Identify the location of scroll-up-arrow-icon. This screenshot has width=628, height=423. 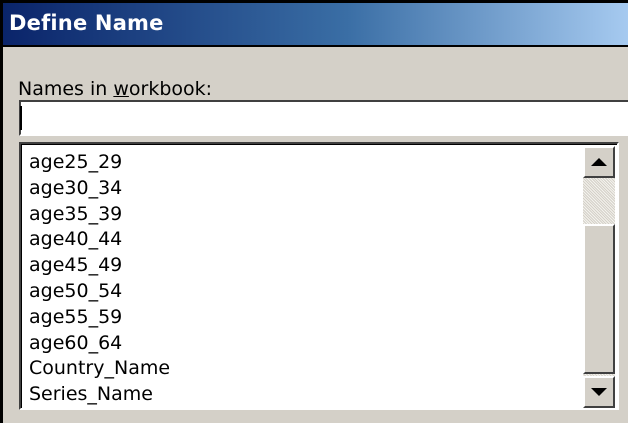
(599, 162).